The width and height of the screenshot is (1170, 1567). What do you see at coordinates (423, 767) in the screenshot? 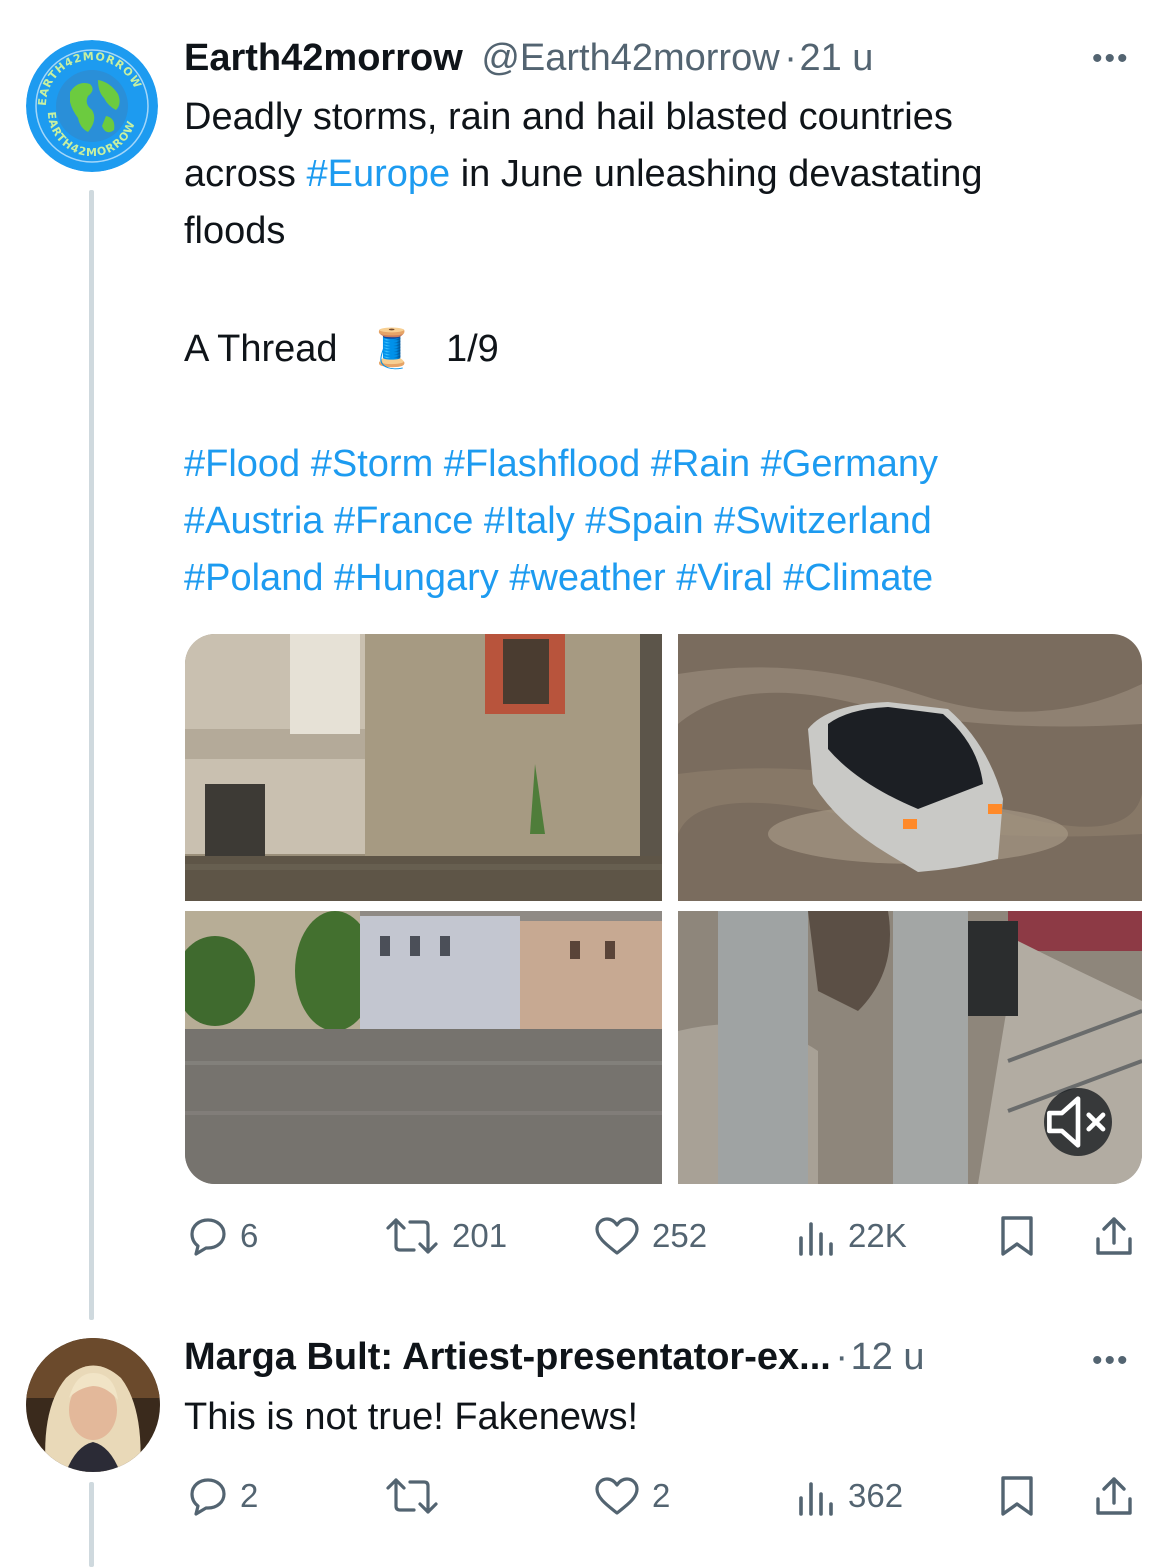
I see `media-image-flooded-wall` at bounding box center [423, 767].